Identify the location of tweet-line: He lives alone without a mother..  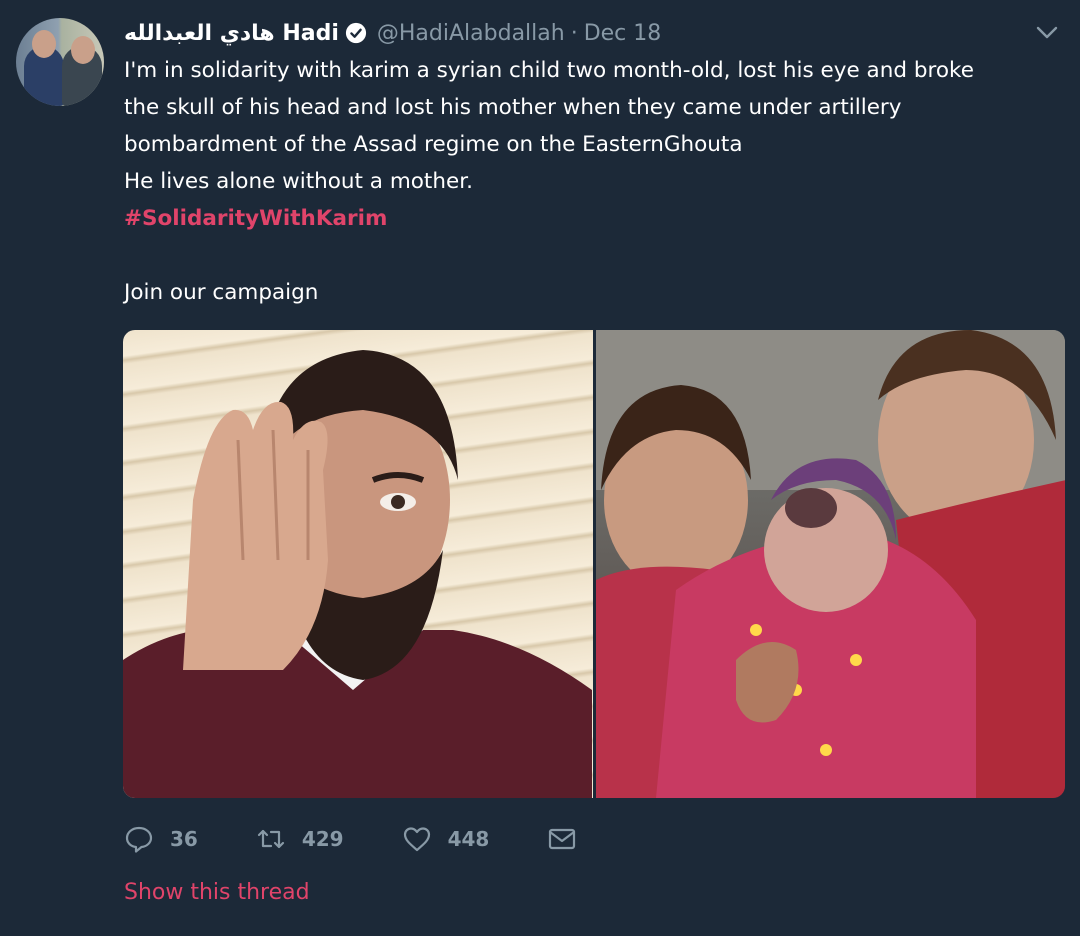
(298, 181).